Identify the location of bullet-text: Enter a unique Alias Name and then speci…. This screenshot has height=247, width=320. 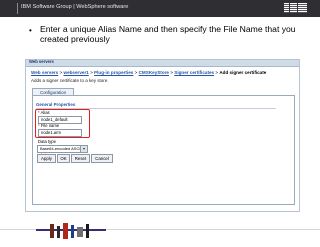
(168, 34).